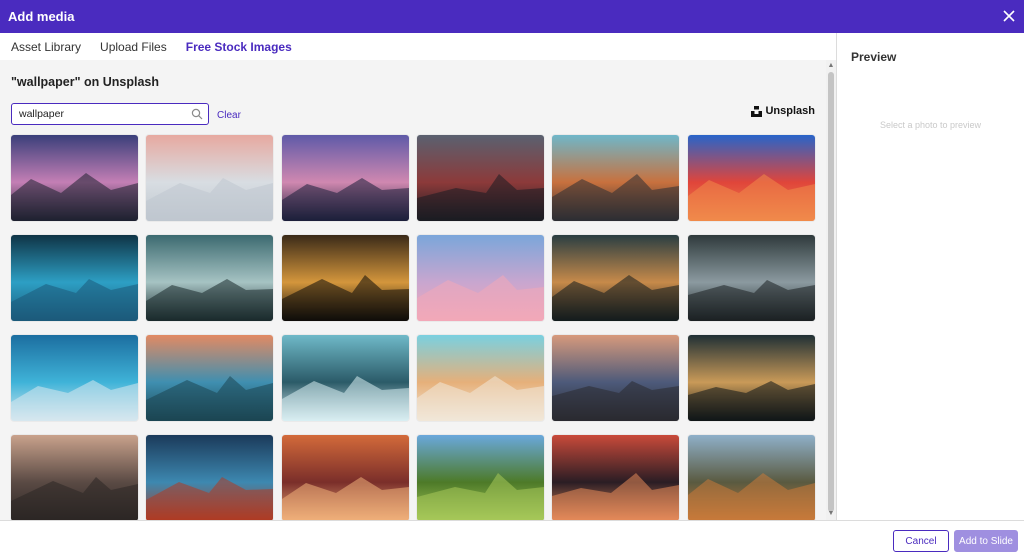  I want to click on search-input, so click(97, 114).